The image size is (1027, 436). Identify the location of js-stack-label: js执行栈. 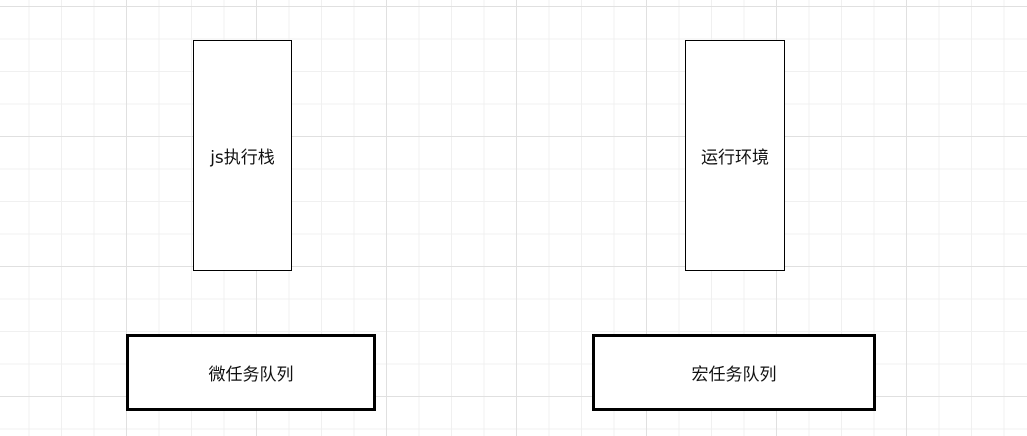
(242, 158).